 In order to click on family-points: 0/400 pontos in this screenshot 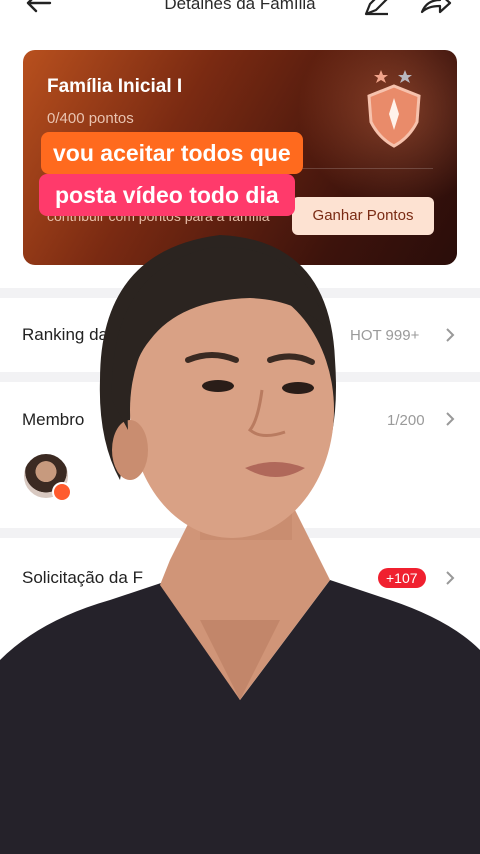, I will do `click(90, 118)`.